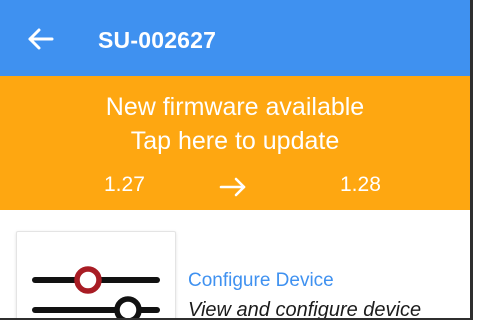 The image size is (478, 320). Describe the element at coordinates (232, 187) in the screenshot. I see `arrow-right-icon` at that location.